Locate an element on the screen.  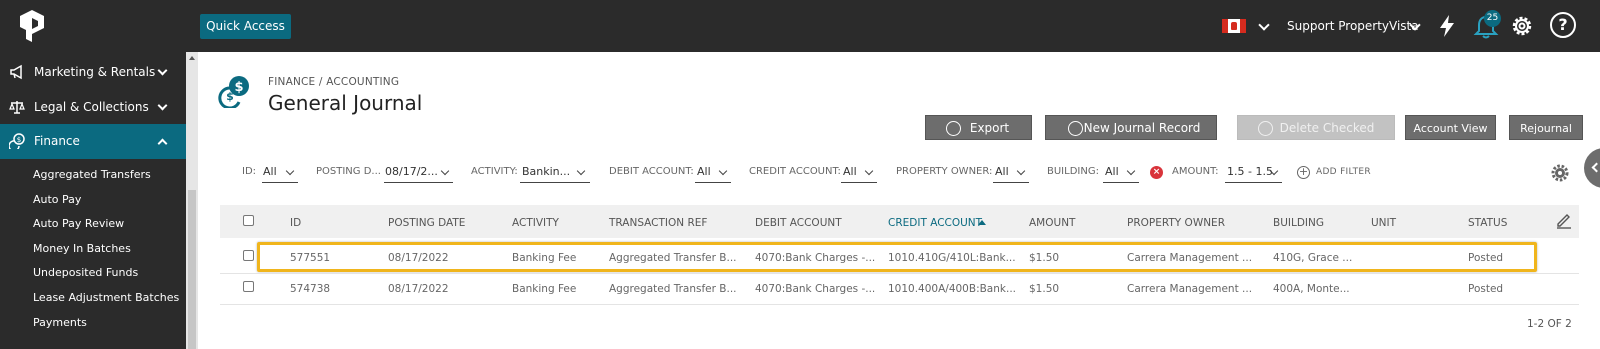
chevron-left-icon is located at coordinates (1595, 167).